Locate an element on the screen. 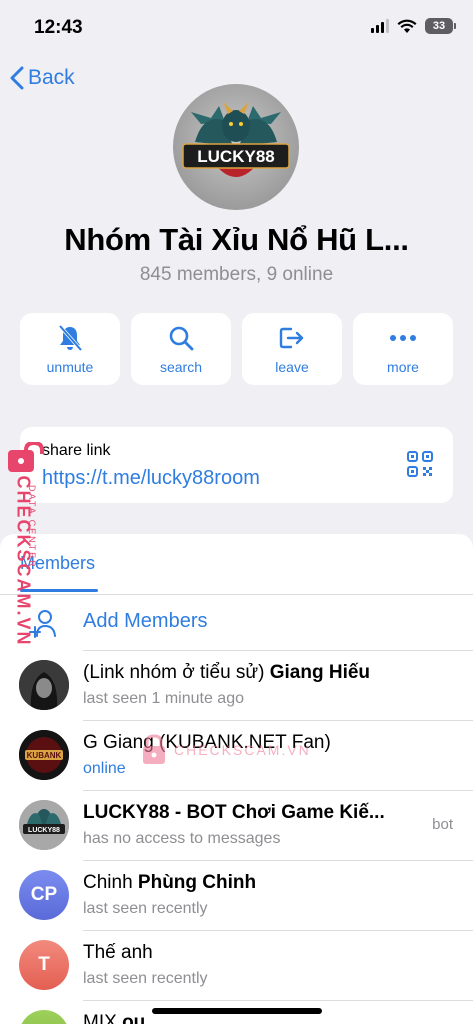 Image resolution: width=473 pixels, height=1024 pixels. add-members-button: Add Members is located at coordinates (236, 623).